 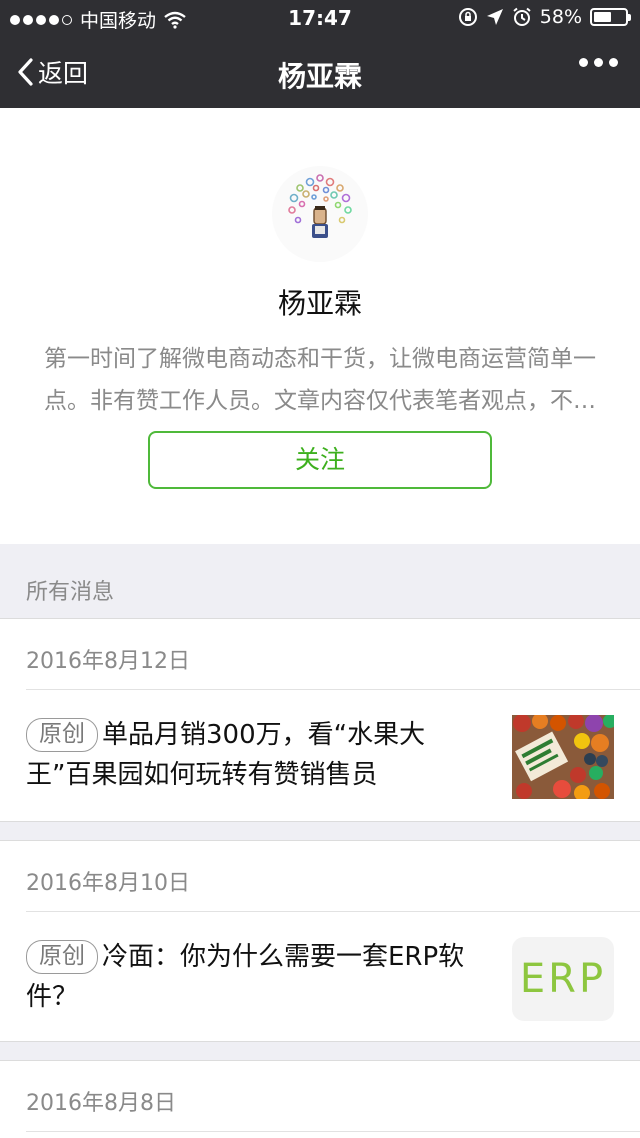 What do you see at coordinates (494, 17) in the screenshot?
I see `location-icon` at bounding box center [494, 17].